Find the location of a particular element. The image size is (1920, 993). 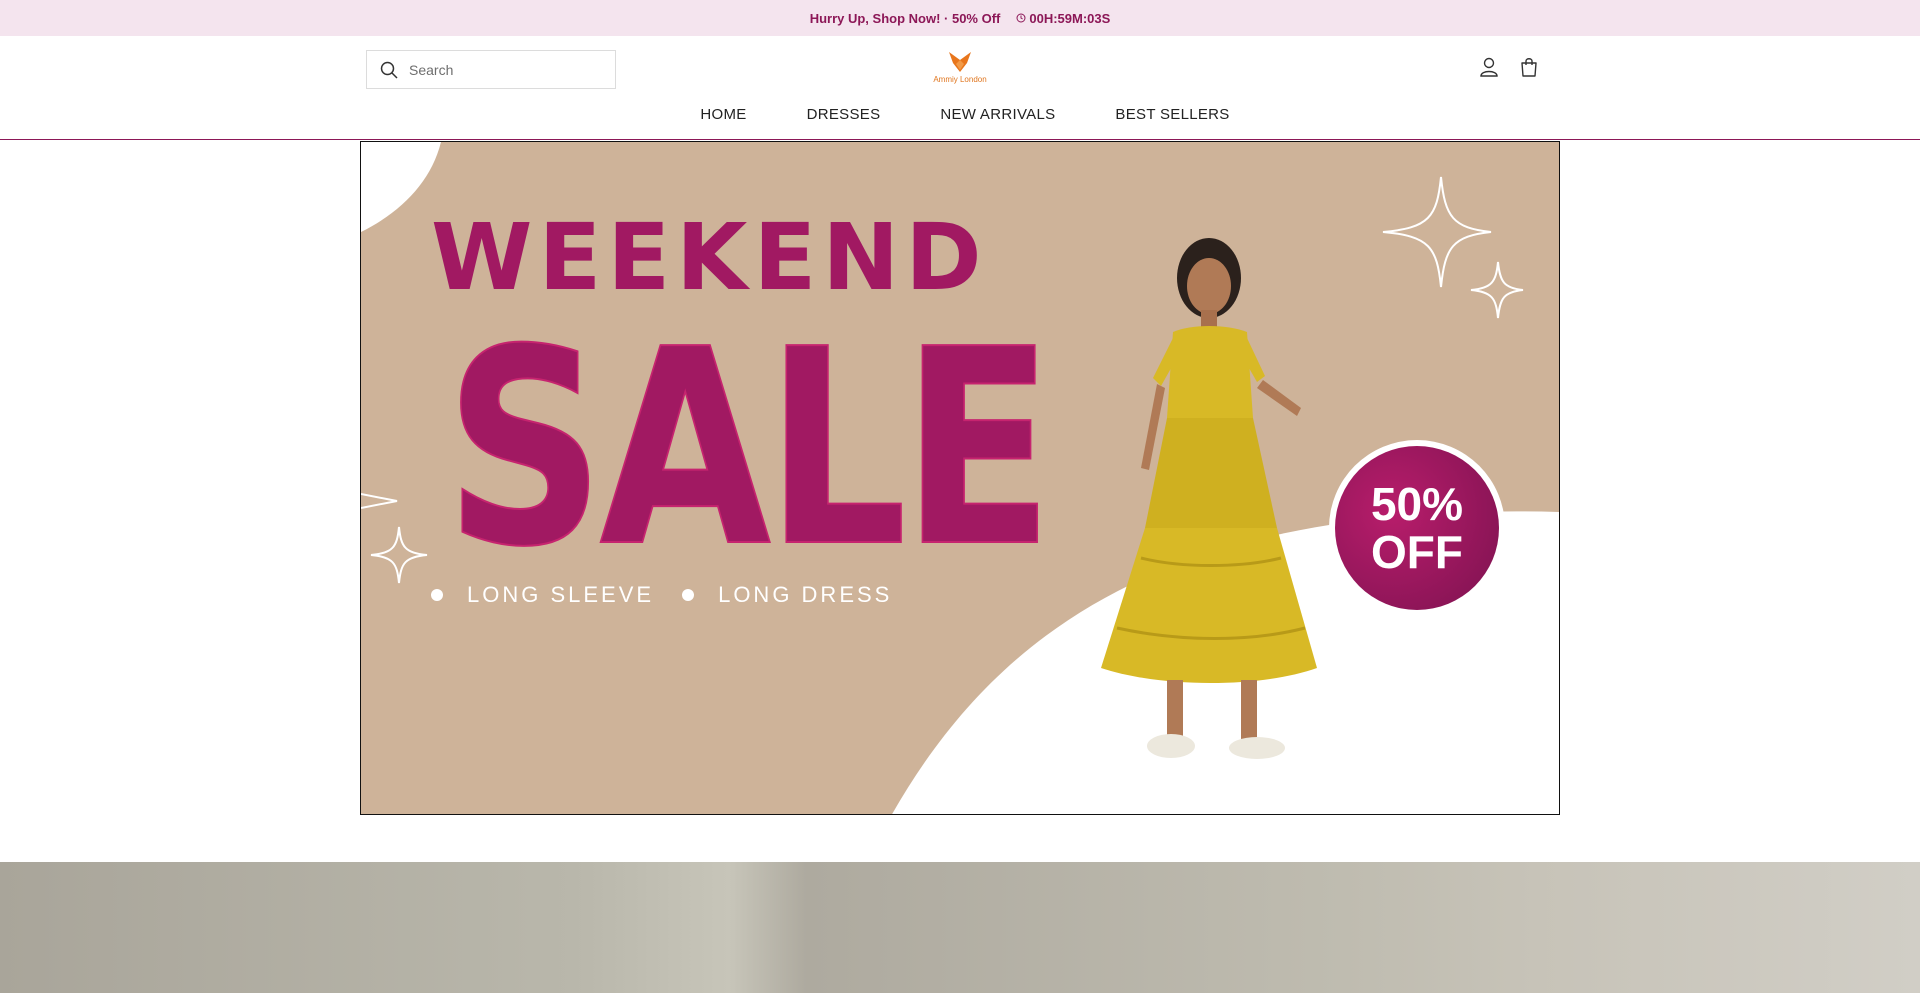

next-section-image is located at coordinates (960, 927).